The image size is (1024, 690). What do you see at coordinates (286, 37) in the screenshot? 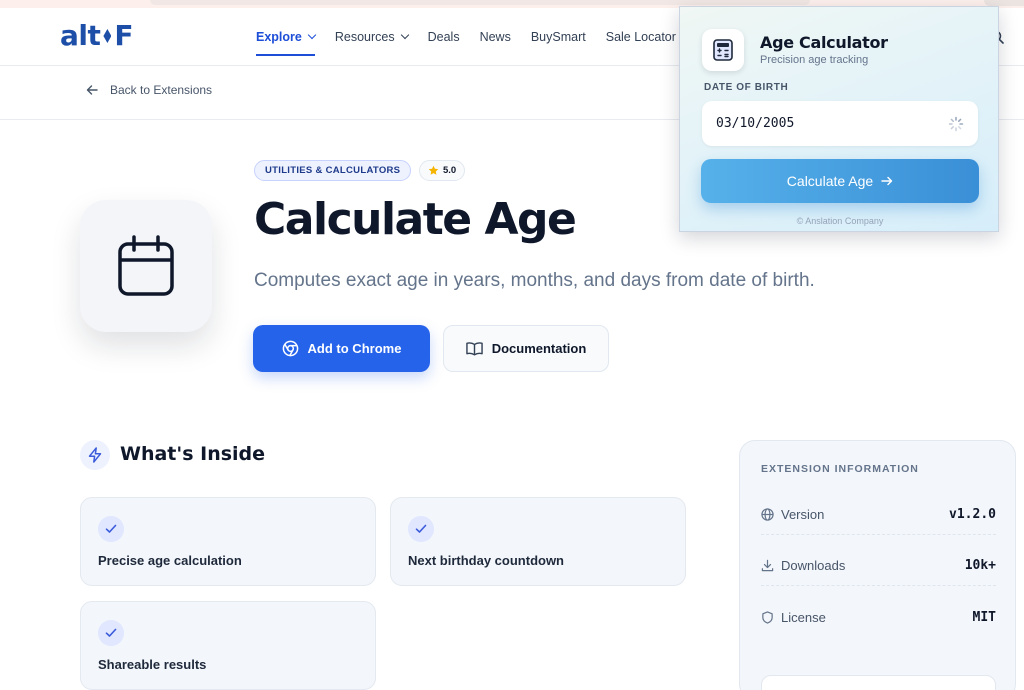
I see `nav-explore: Explore` at bounding box center [286, 37].